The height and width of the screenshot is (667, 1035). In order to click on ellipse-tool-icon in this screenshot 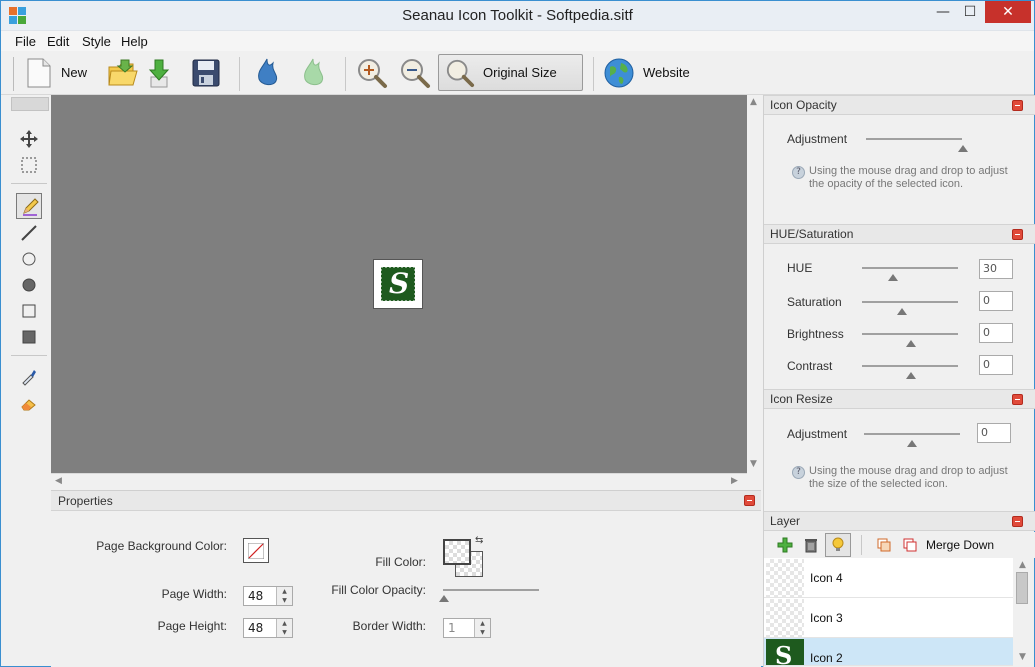, I will do `click(29, 259)`.